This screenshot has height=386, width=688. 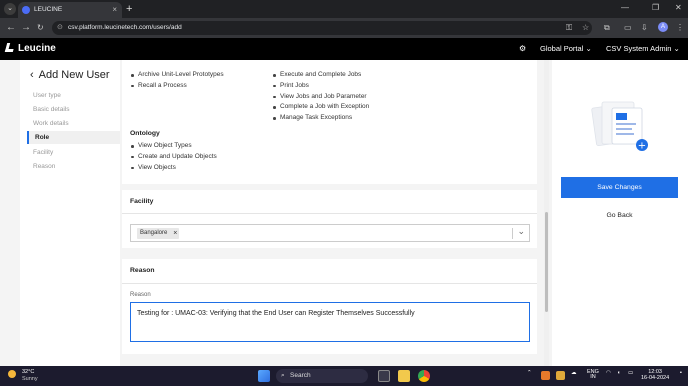 What do you see at coordinates (619, 126) in the screenshot?
I see `add-user-illustration: +` at bounding box center [619, 126].